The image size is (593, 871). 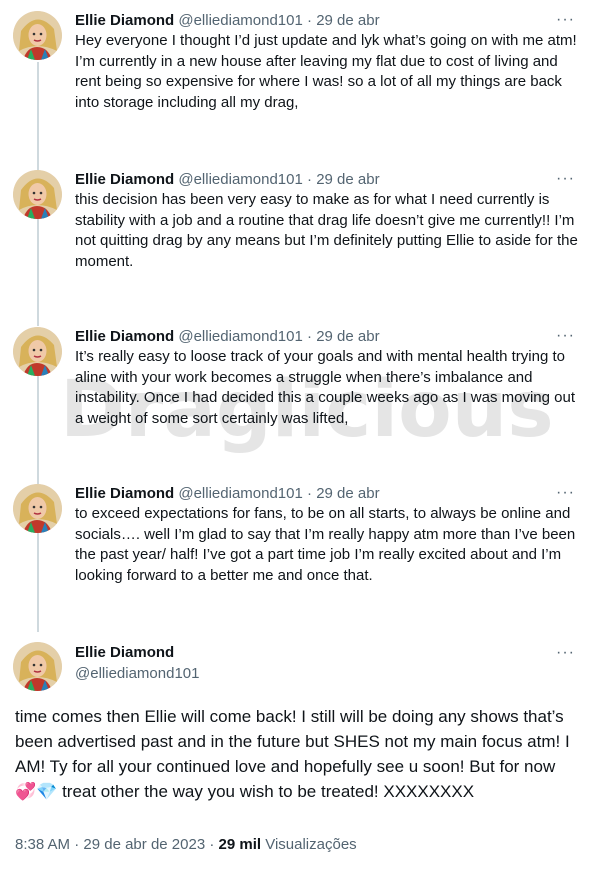 What do you see at coordinates (36, 791) in the screenshot?
I see `heart-diamond-emoji: 💞💎` at bounding box center [36, 791].